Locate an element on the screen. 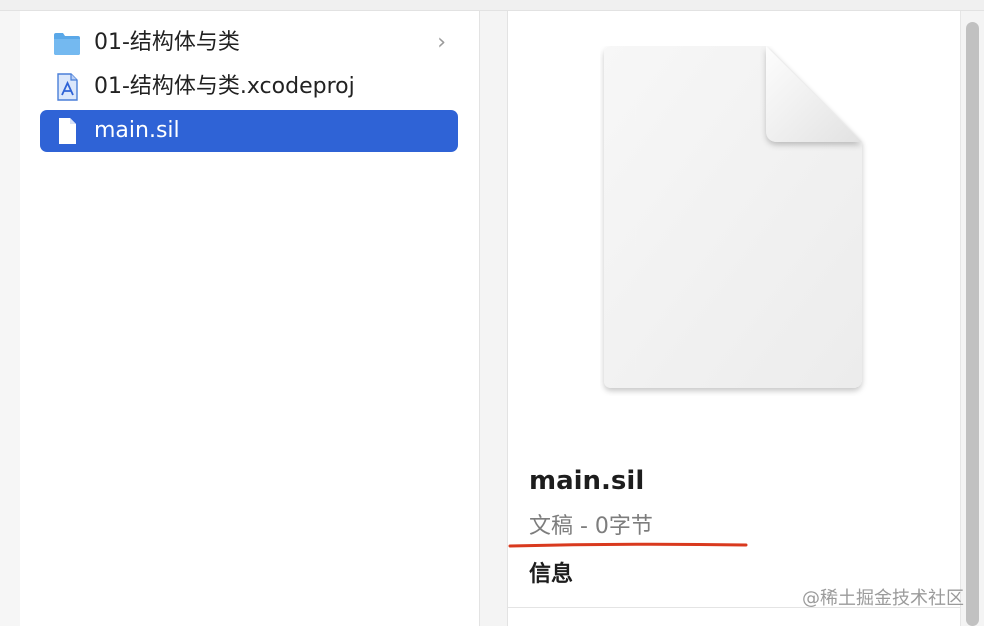 The height and width of the screenshot is (626, 984). list-item-label: 01-结构体与类.xcodeproj is located at coordinates (224, 86).